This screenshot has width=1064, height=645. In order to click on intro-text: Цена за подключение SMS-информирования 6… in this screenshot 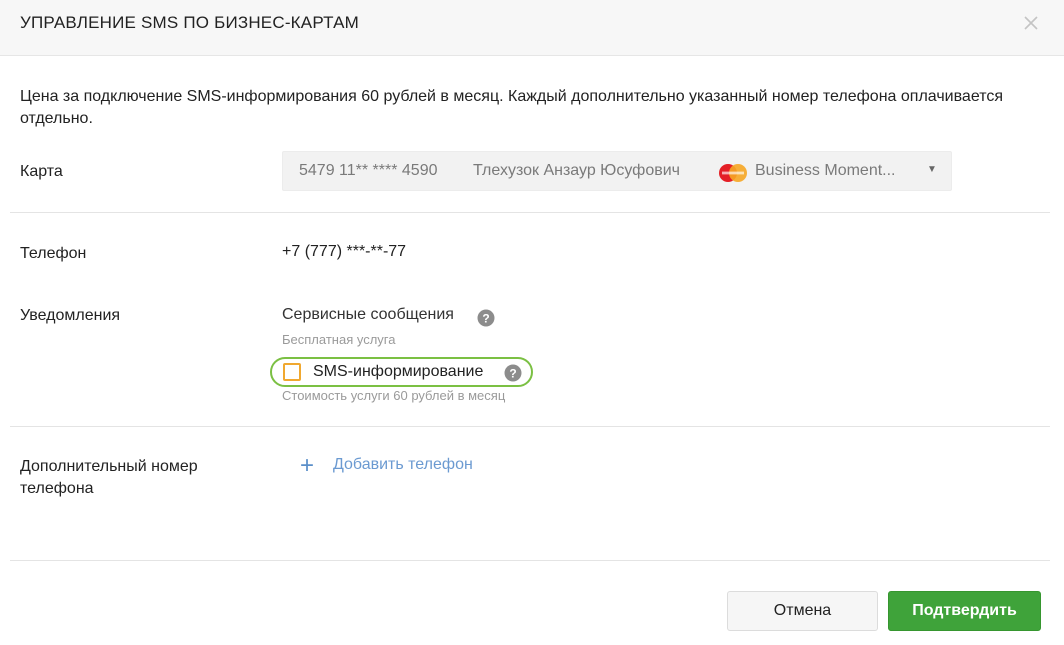, I will do `click(511, 107)`.